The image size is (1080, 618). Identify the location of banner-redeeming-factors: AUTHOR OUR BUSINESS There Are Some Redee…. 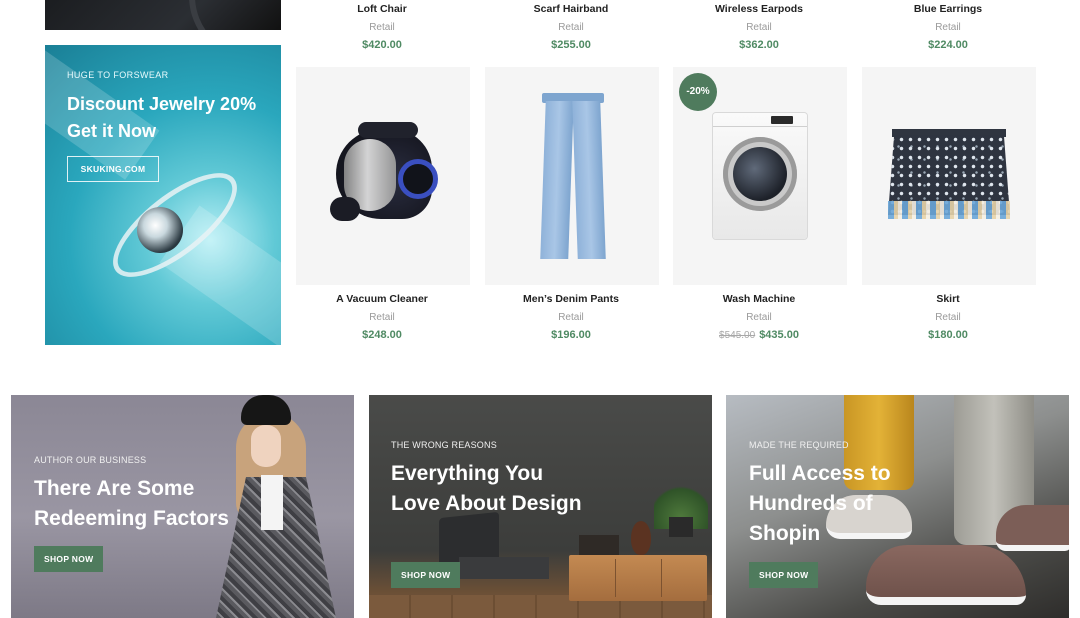
(182, 506).